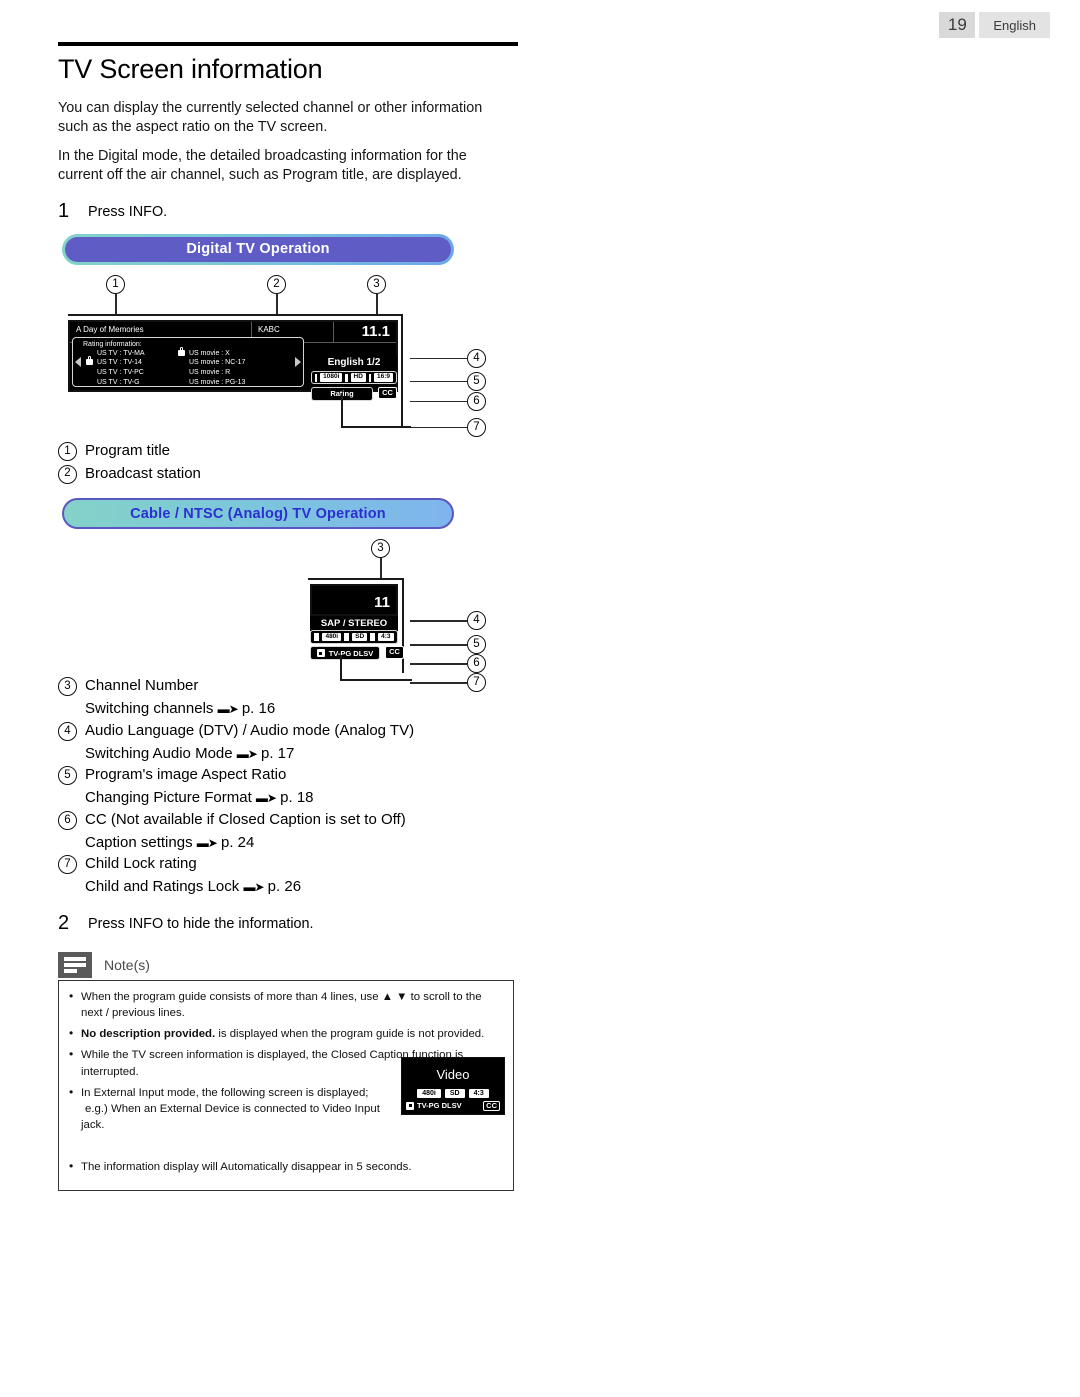 This screenshot has height=1397, width=1080. What do you see at coordinates (159, 753) in the screenshot?
I see `legend-ref-4-text: Switching Audio Mode` at bounding box center [159, 753].